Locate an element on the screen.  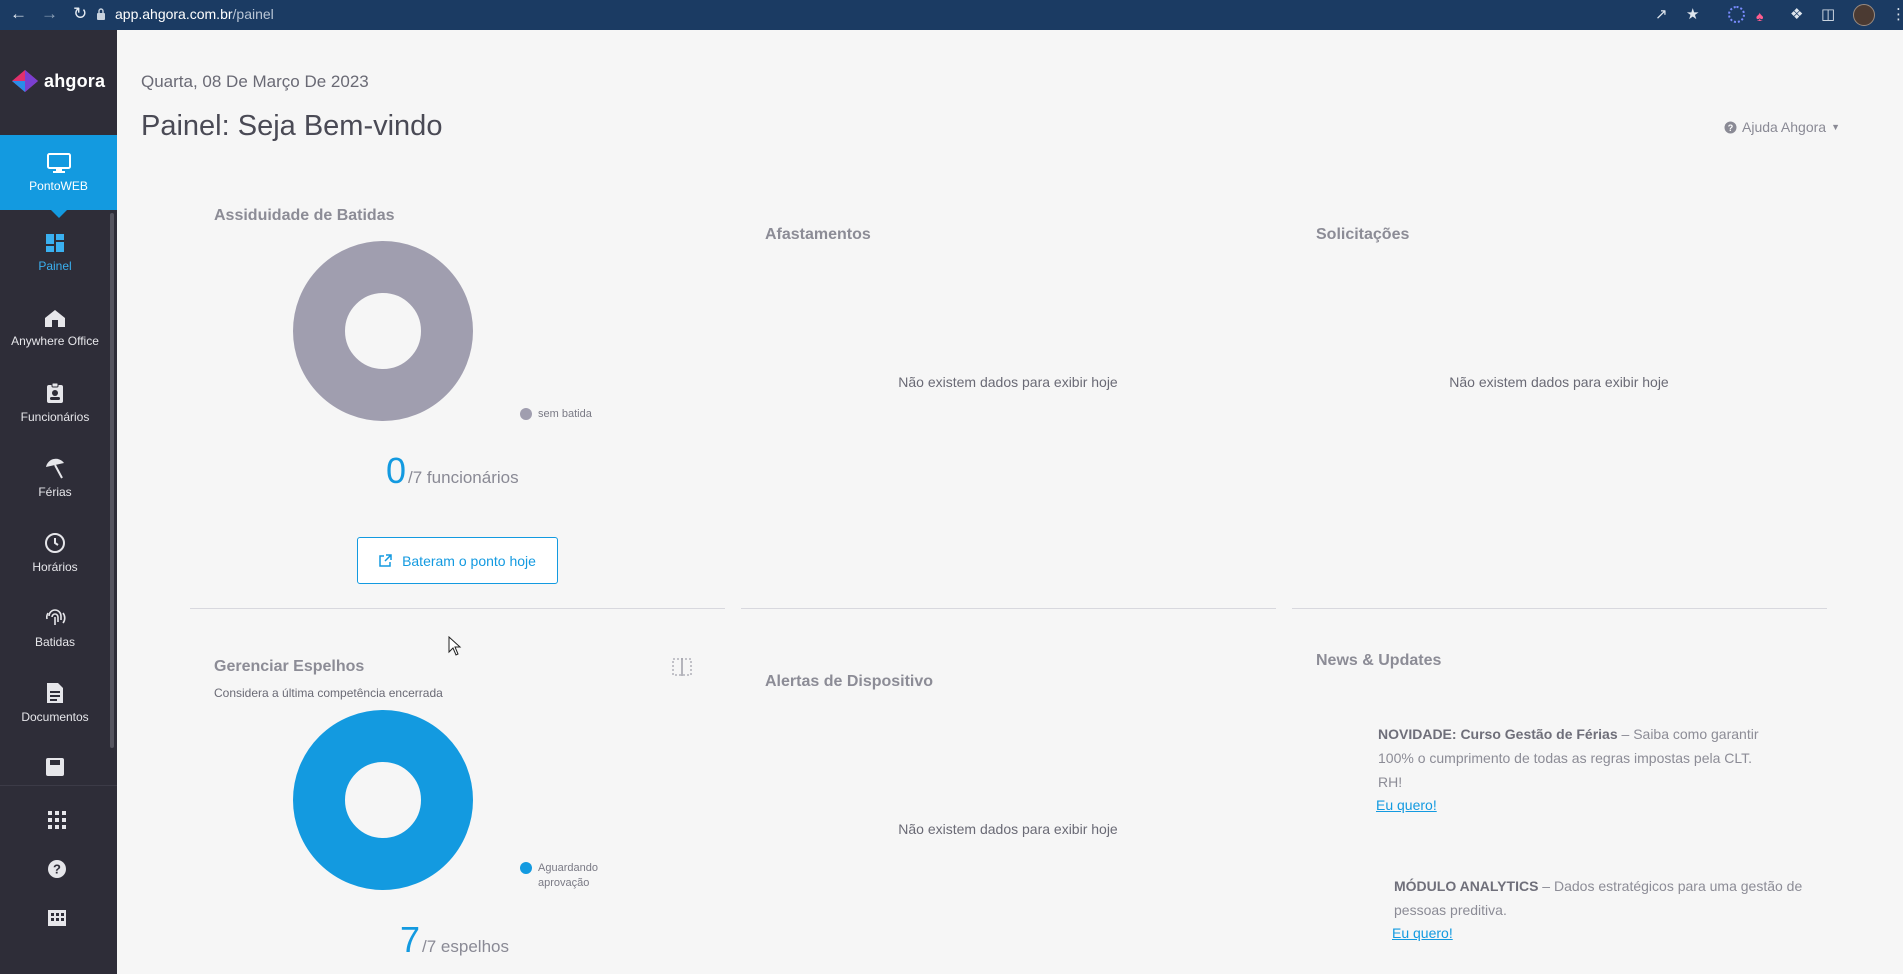
current-date: Quarta, 08 De Março De 2023 is located at coordinates (255, 81).